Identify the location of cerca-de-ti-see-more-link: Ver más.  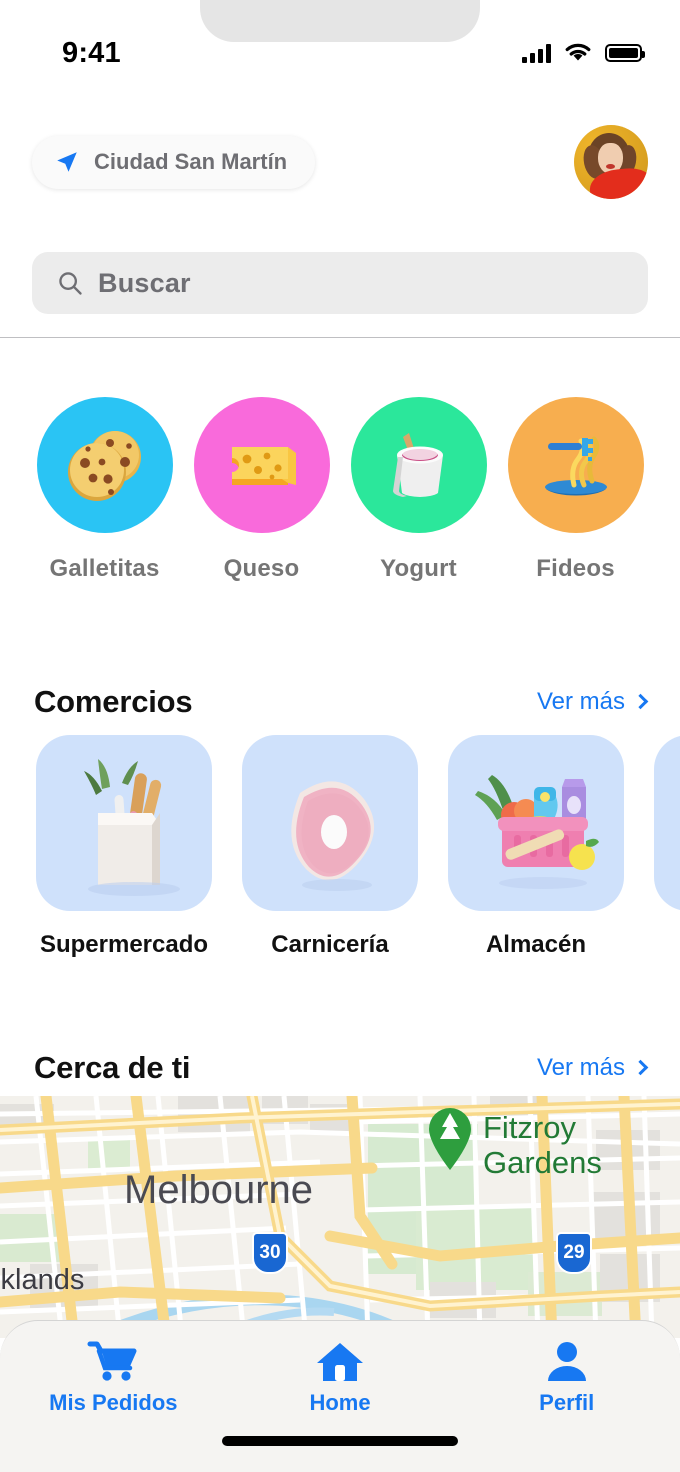
(592, 1068).